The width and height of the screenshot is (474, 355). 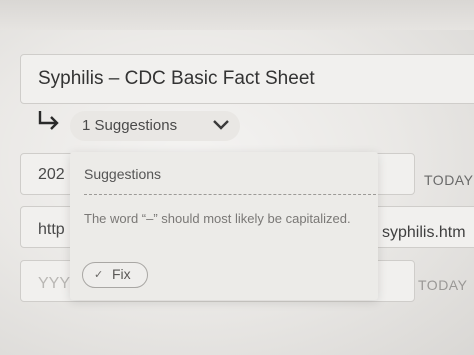 I want to click on url-field-tail: syphilis.htm, so click(x=424, y=232).